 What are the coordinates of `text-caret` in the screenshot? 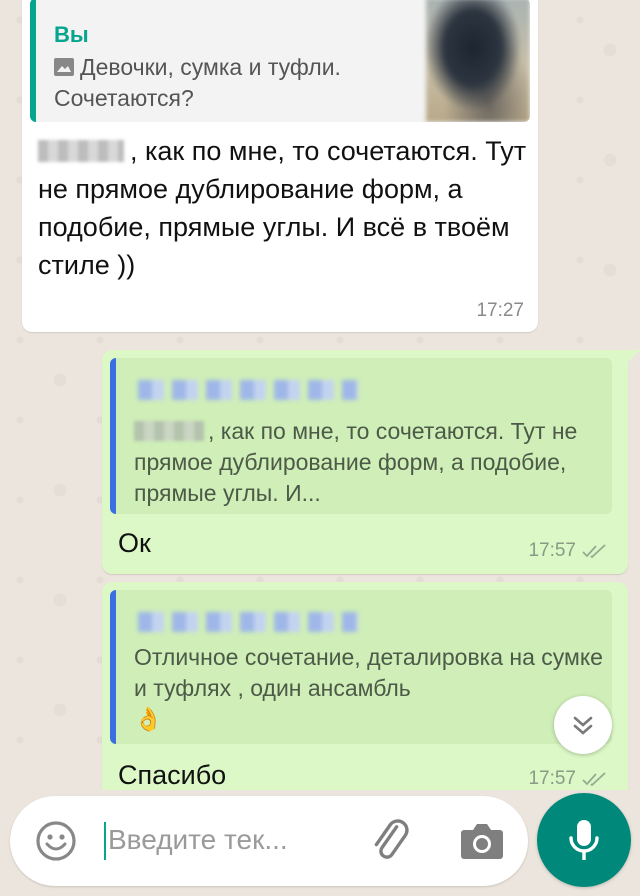 It's located at (105, 841).